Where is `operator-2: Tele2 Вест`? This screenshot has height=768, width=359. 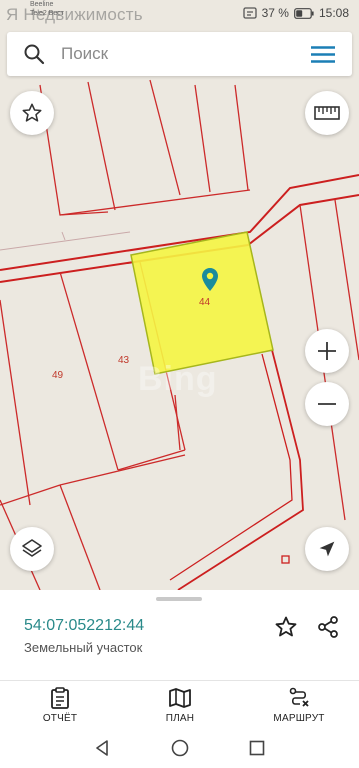 operator-2: Tele2 Вест is located at coordinates (47, 13).